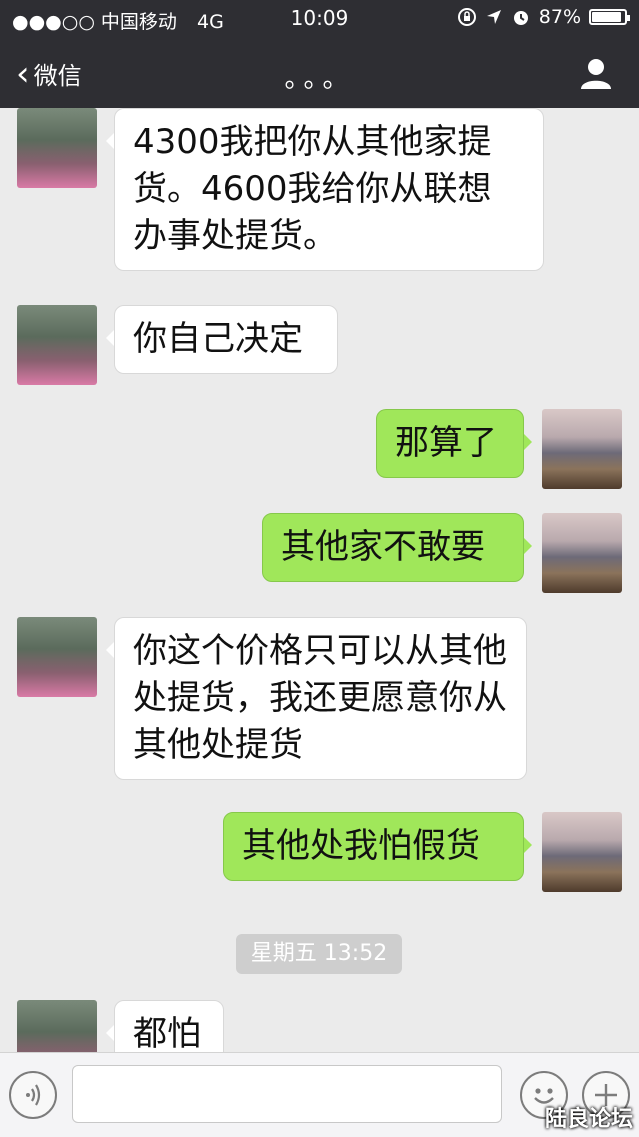  Describe the element at coordinates (320, 698) in the screenshot. I see `message-text: 你这个价格只可以从其他处提货，我还更愿意你从其他处提货` at that location.